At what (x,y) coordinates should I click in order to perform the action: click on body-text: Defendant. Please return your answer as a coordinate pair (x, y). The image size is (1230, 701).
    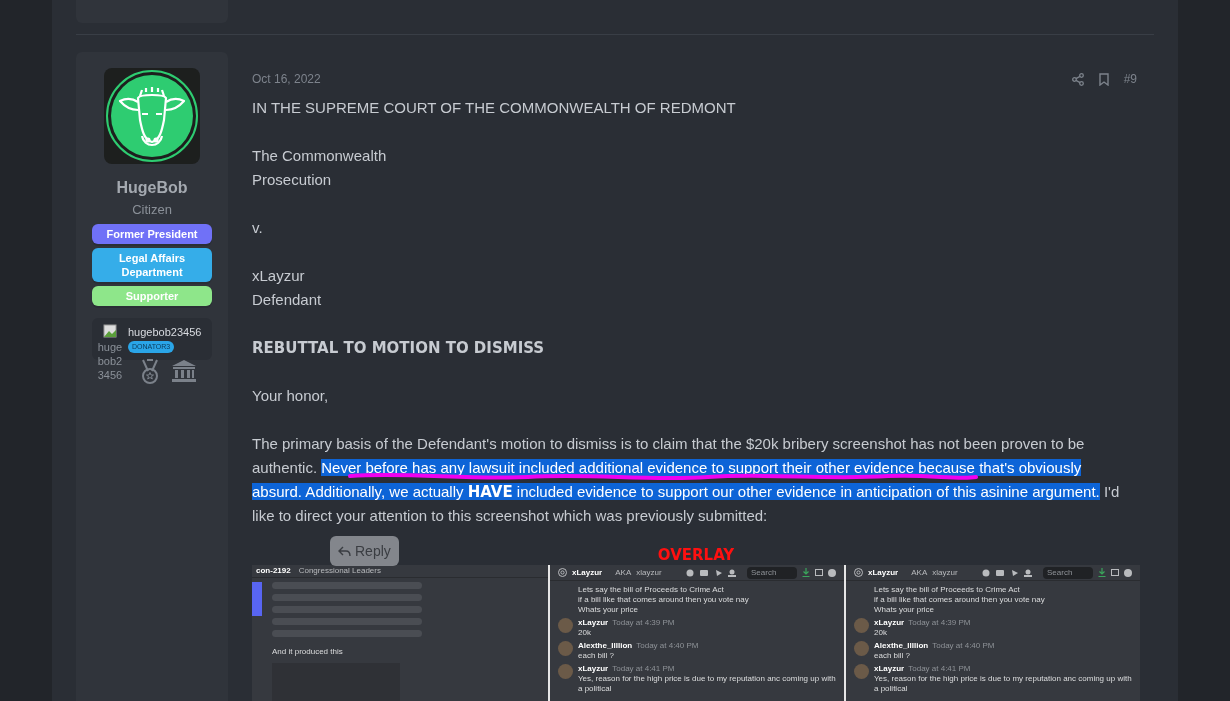
    Looking at the image, I should click on (287, 300).